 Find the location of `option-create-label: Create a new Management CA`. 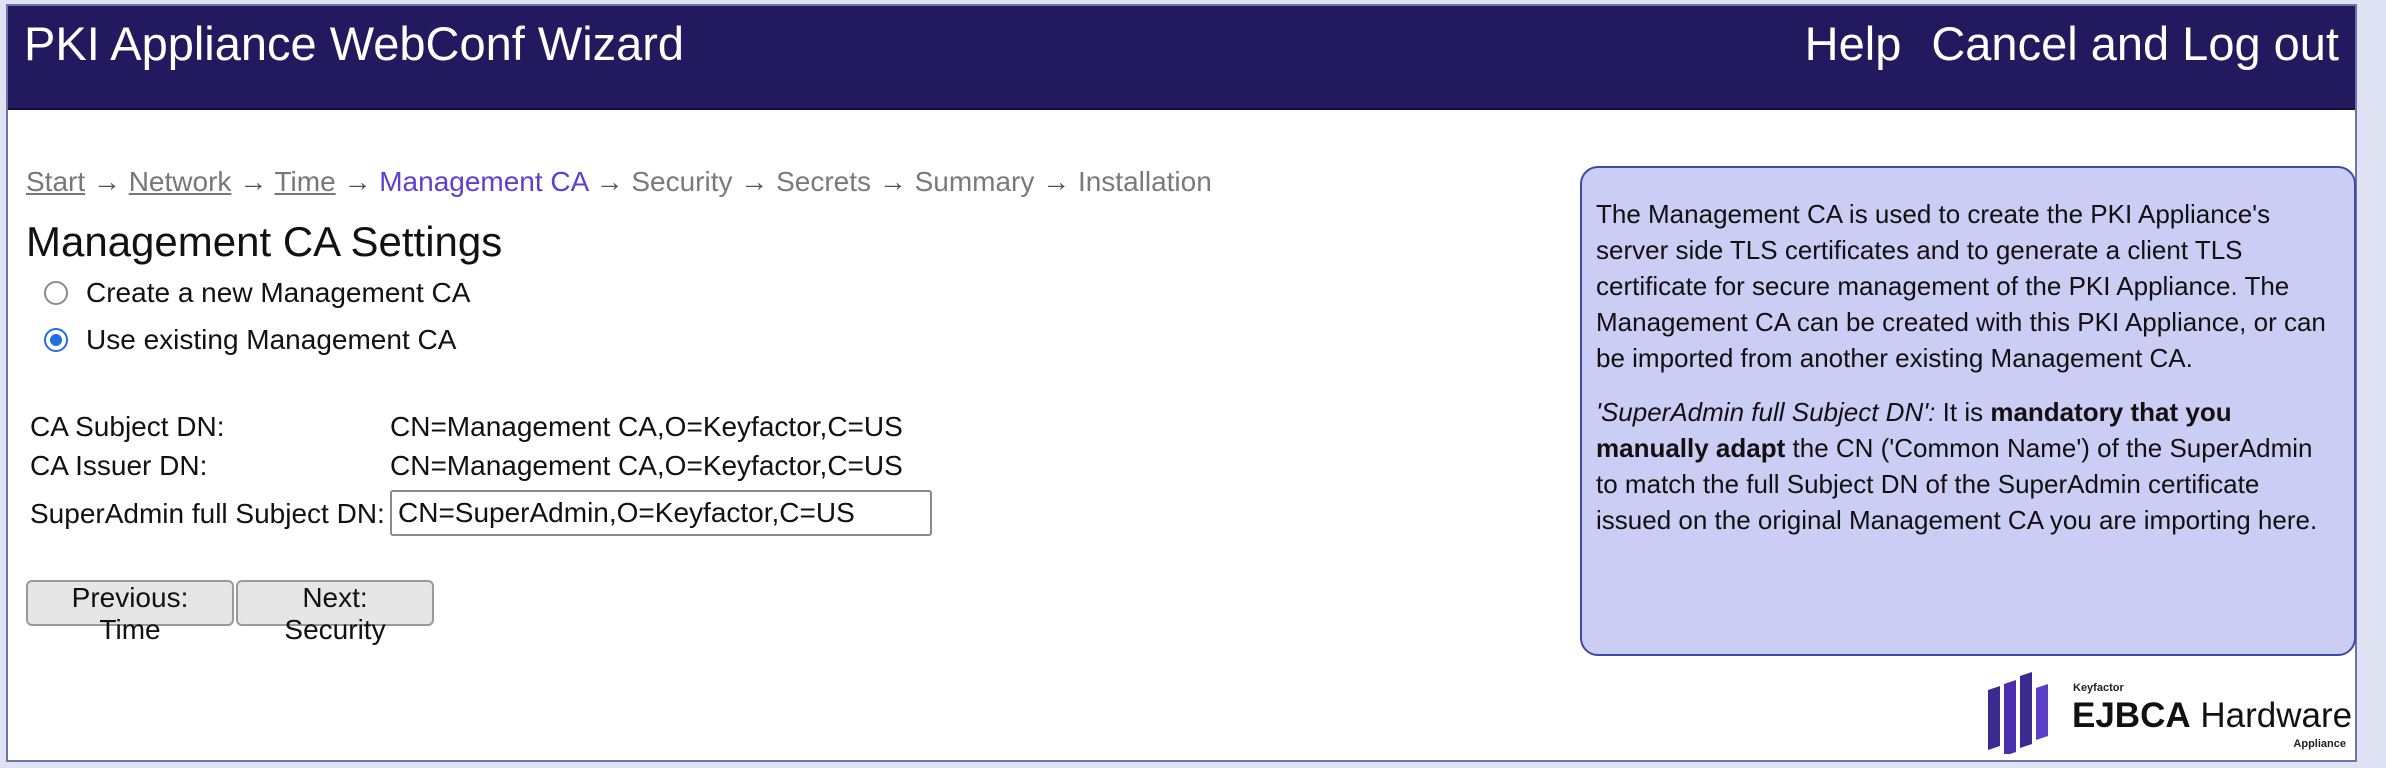

option-create-label: Create a new Management CA is located at coordinates (278, 292).